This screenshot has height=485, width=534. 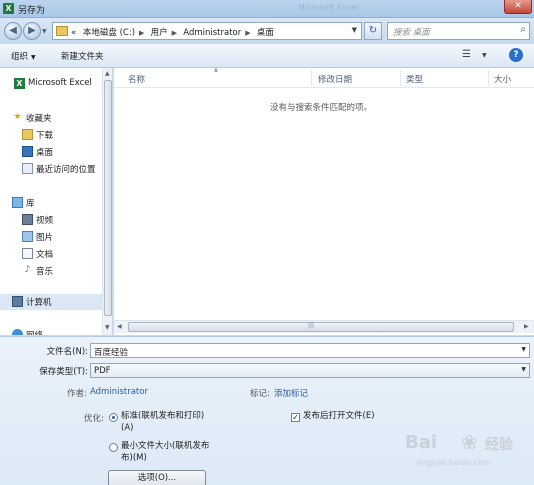 I want to click on refresh-button: ↻, so click(x=373, y=31).